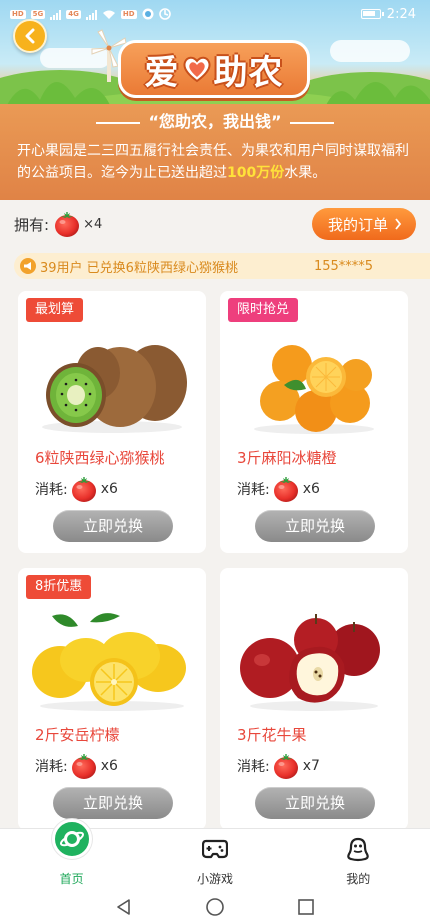 The height and width of the screenshot is (924, 430). Describe the element at coordinates (71, 839) in the screenshot. I see `planet-icon` at that location.